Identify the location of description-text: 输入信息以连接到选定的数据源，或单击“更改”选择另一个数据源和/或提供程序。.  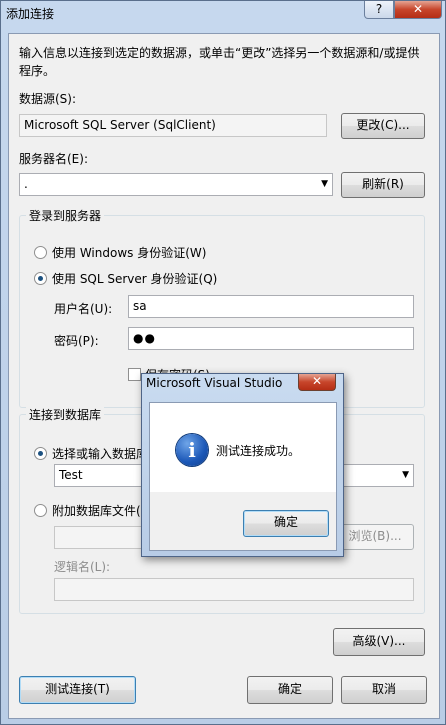
(219, 62).